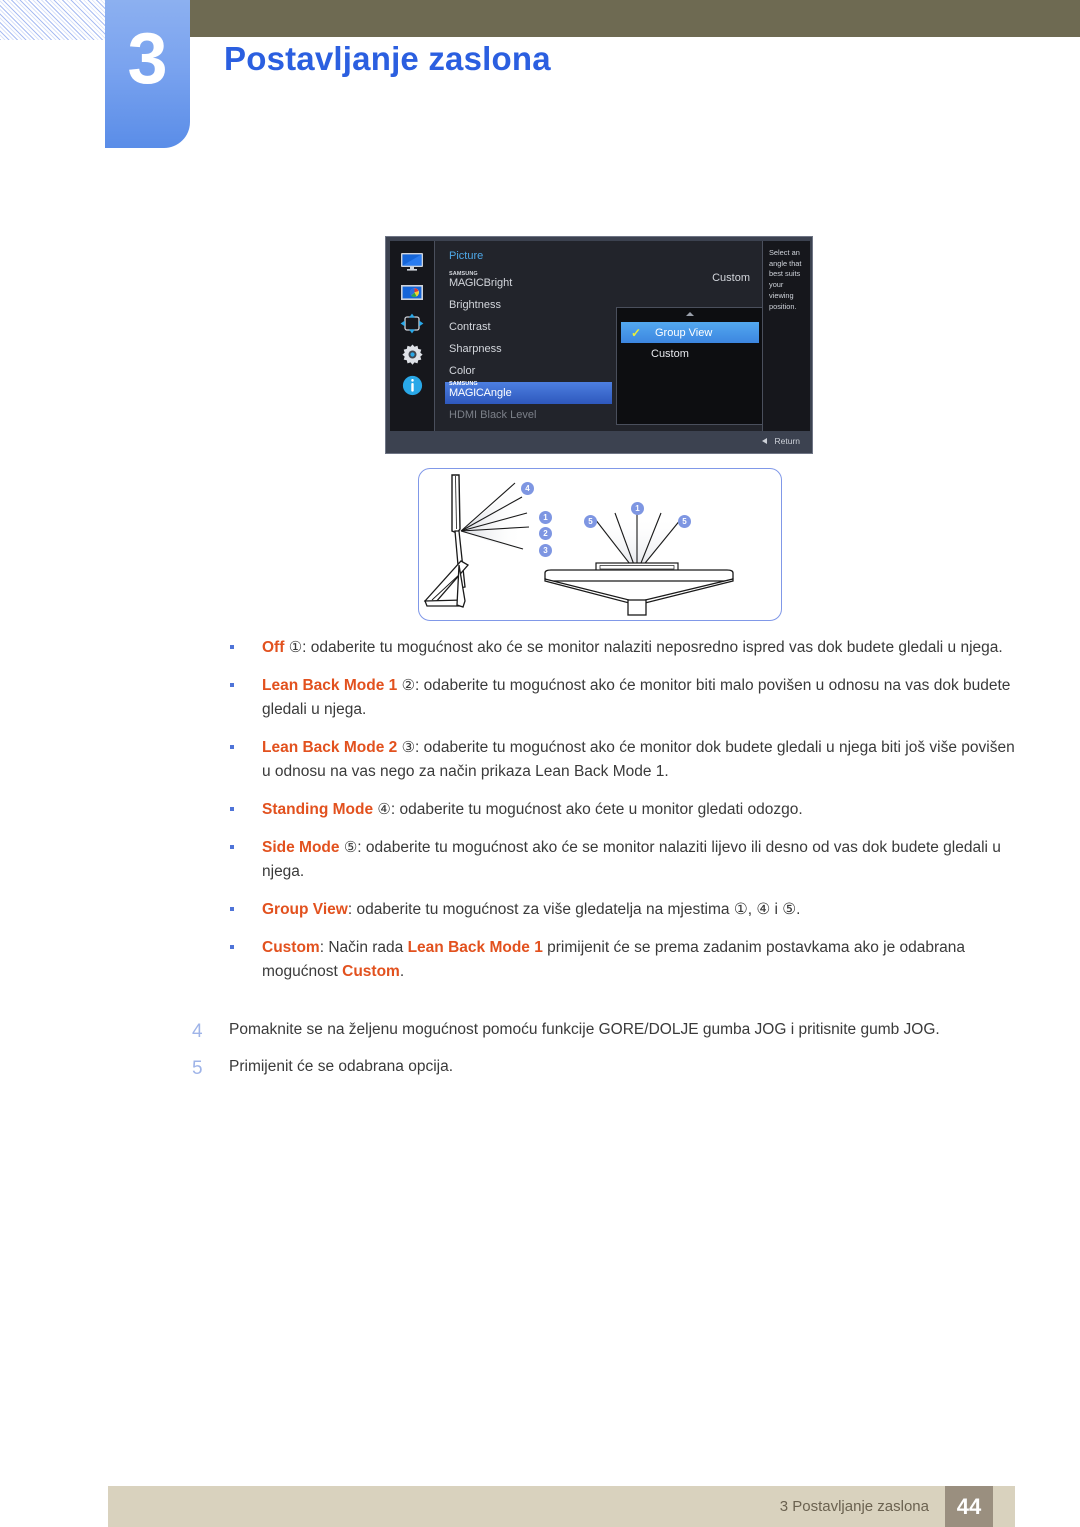 The width and height of the screenshot is (1080, 1527). What do you see at coordinates (578, 545) in the screenshot?
I see `diagram-illustration` at bounding box center [578, 545].